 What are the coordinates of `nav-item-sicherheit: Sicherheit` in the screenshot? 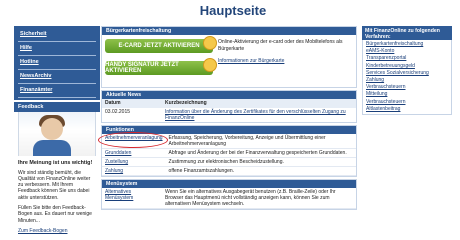 It's located at (57, 35).